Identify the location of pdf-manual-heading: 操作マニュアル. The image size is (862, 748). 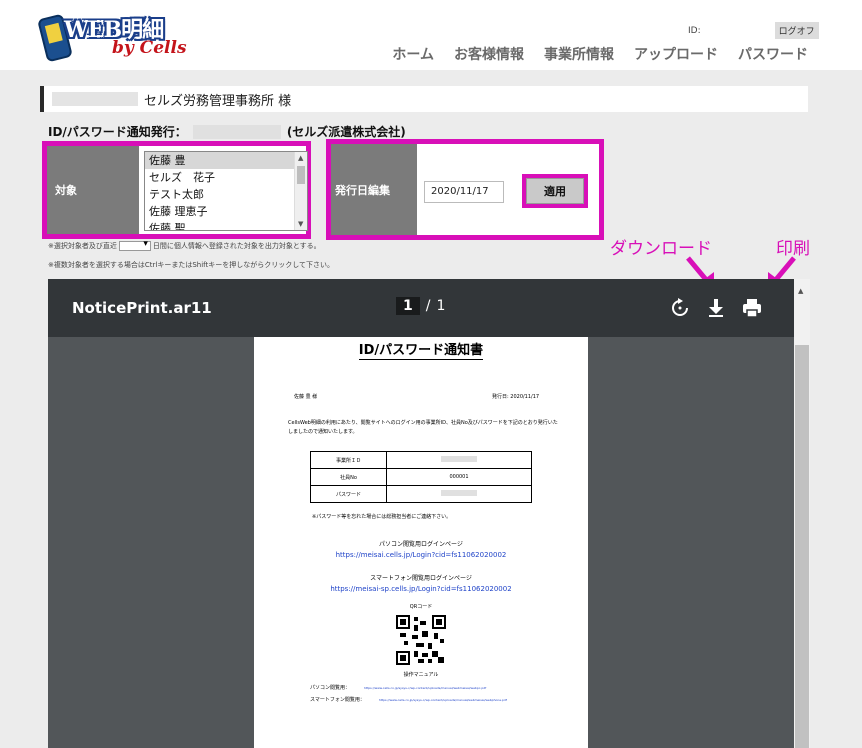
(421, 675).